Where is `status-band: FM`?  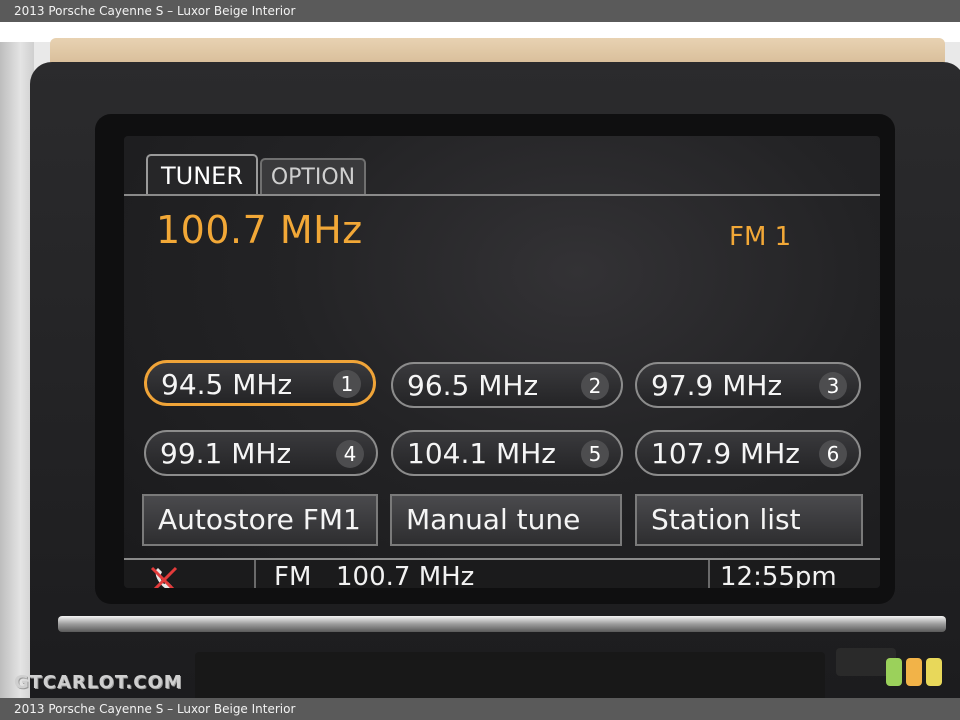 status-band: FM is located at coordinates (293, 575).